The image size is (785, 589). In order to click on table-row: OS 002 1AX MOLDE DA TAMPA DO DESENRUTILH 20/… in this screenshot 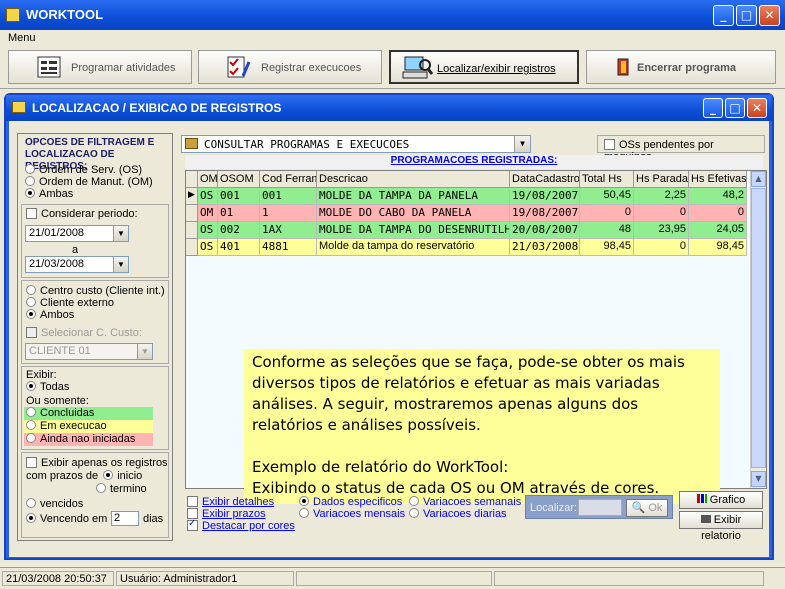, I will do `click(468, 230)`.